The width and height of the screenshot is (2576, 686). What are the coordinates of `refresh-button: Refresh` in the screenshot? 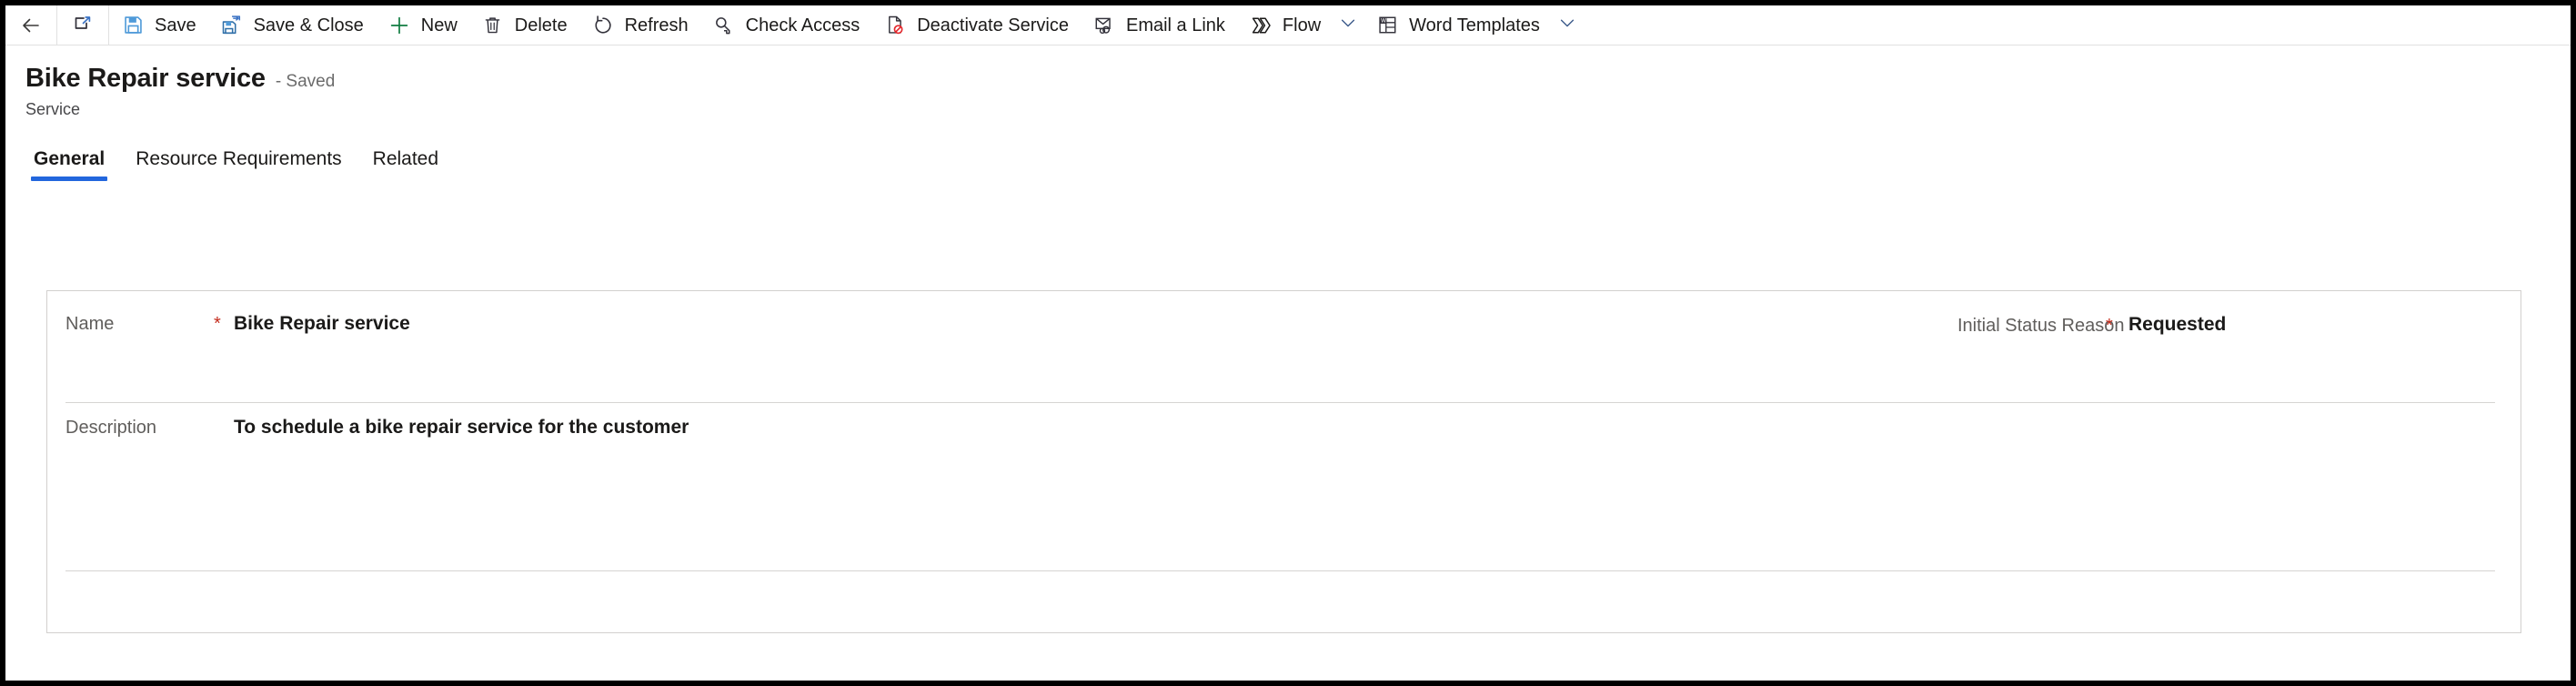 It's located at (639, 25).